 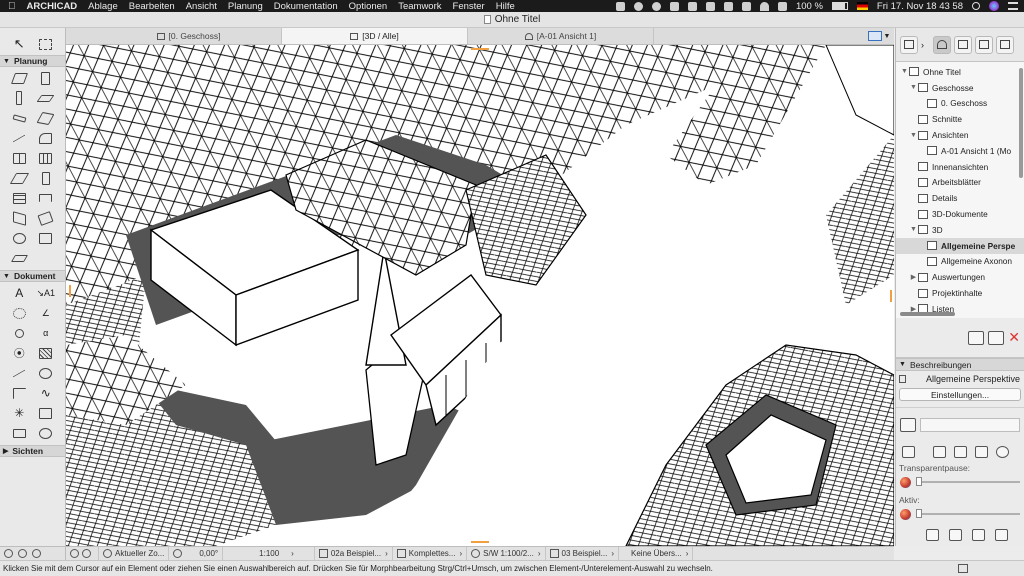 I want to click on hotspot-tool: ✳, so click(x=19, y=413).